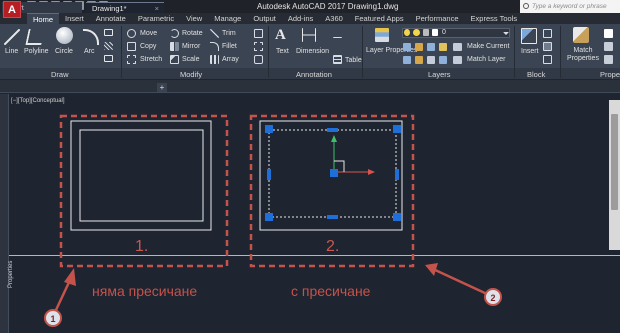 The width and height of the screenshot is (620, 333). I want to click on application-menu-button: A, so click(12, 9).